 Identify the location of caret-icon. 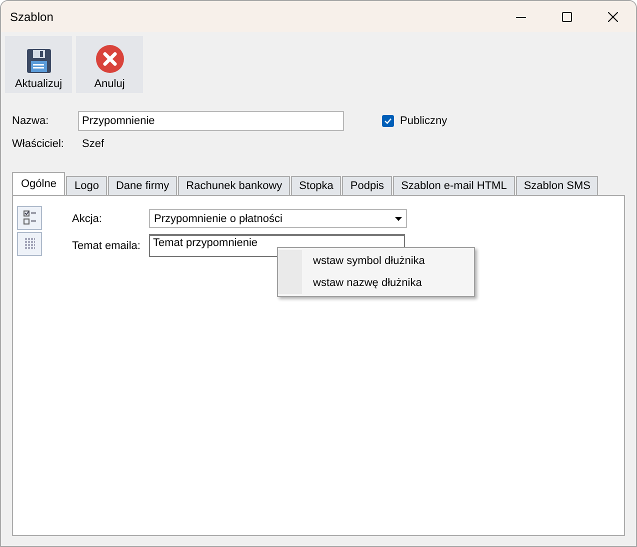
(398, 218).